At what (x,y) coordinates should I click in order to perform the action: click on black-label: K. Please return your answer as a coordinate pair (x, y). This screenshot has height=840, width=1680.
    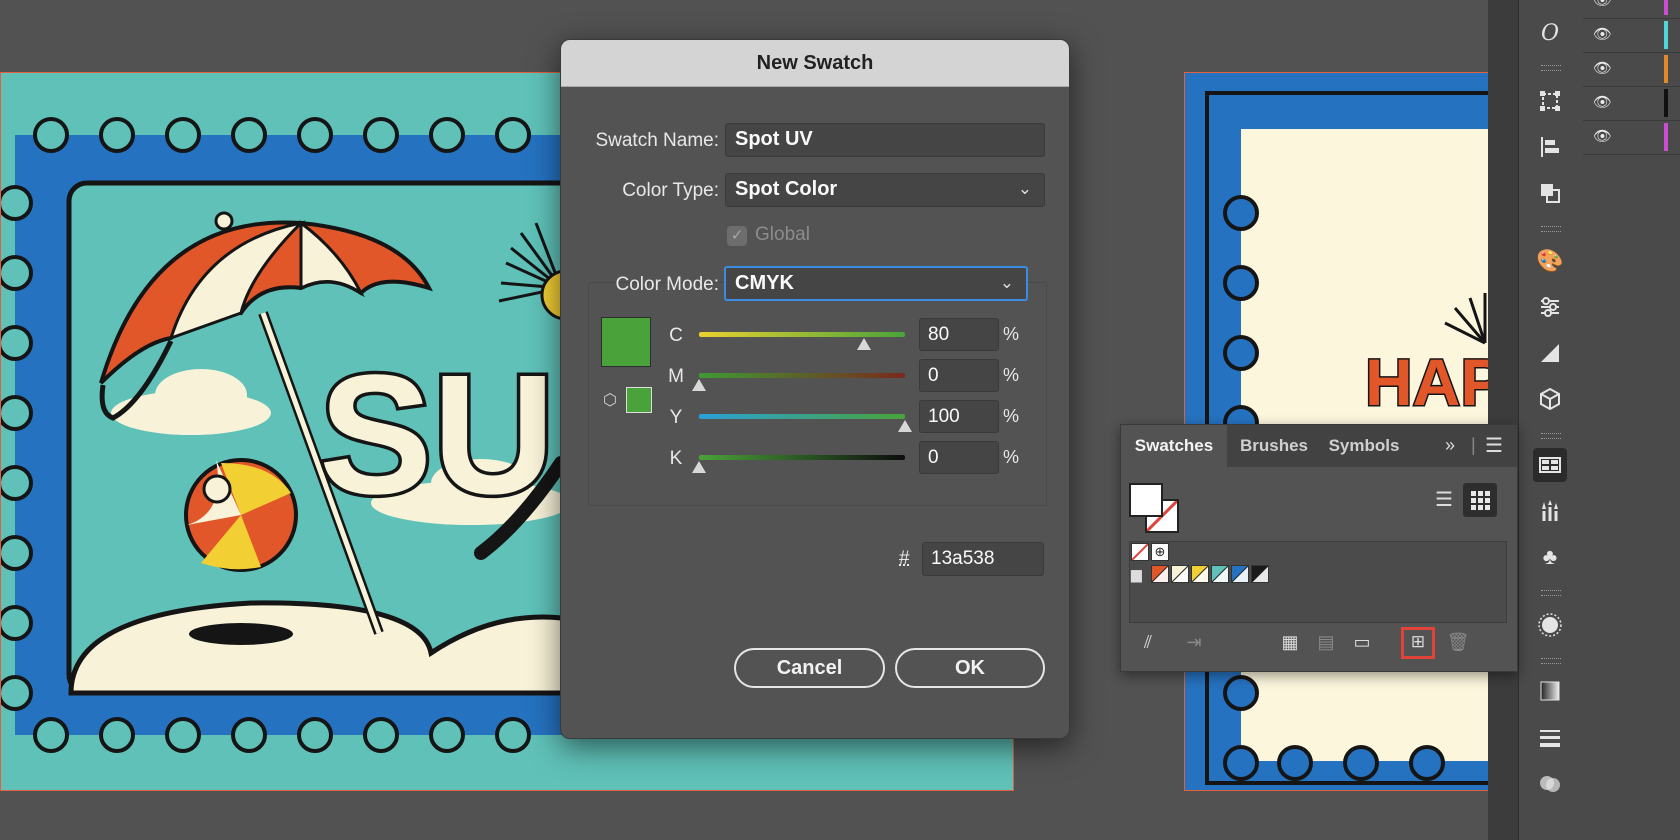
    Looking at the image, I should click on (676, 458).